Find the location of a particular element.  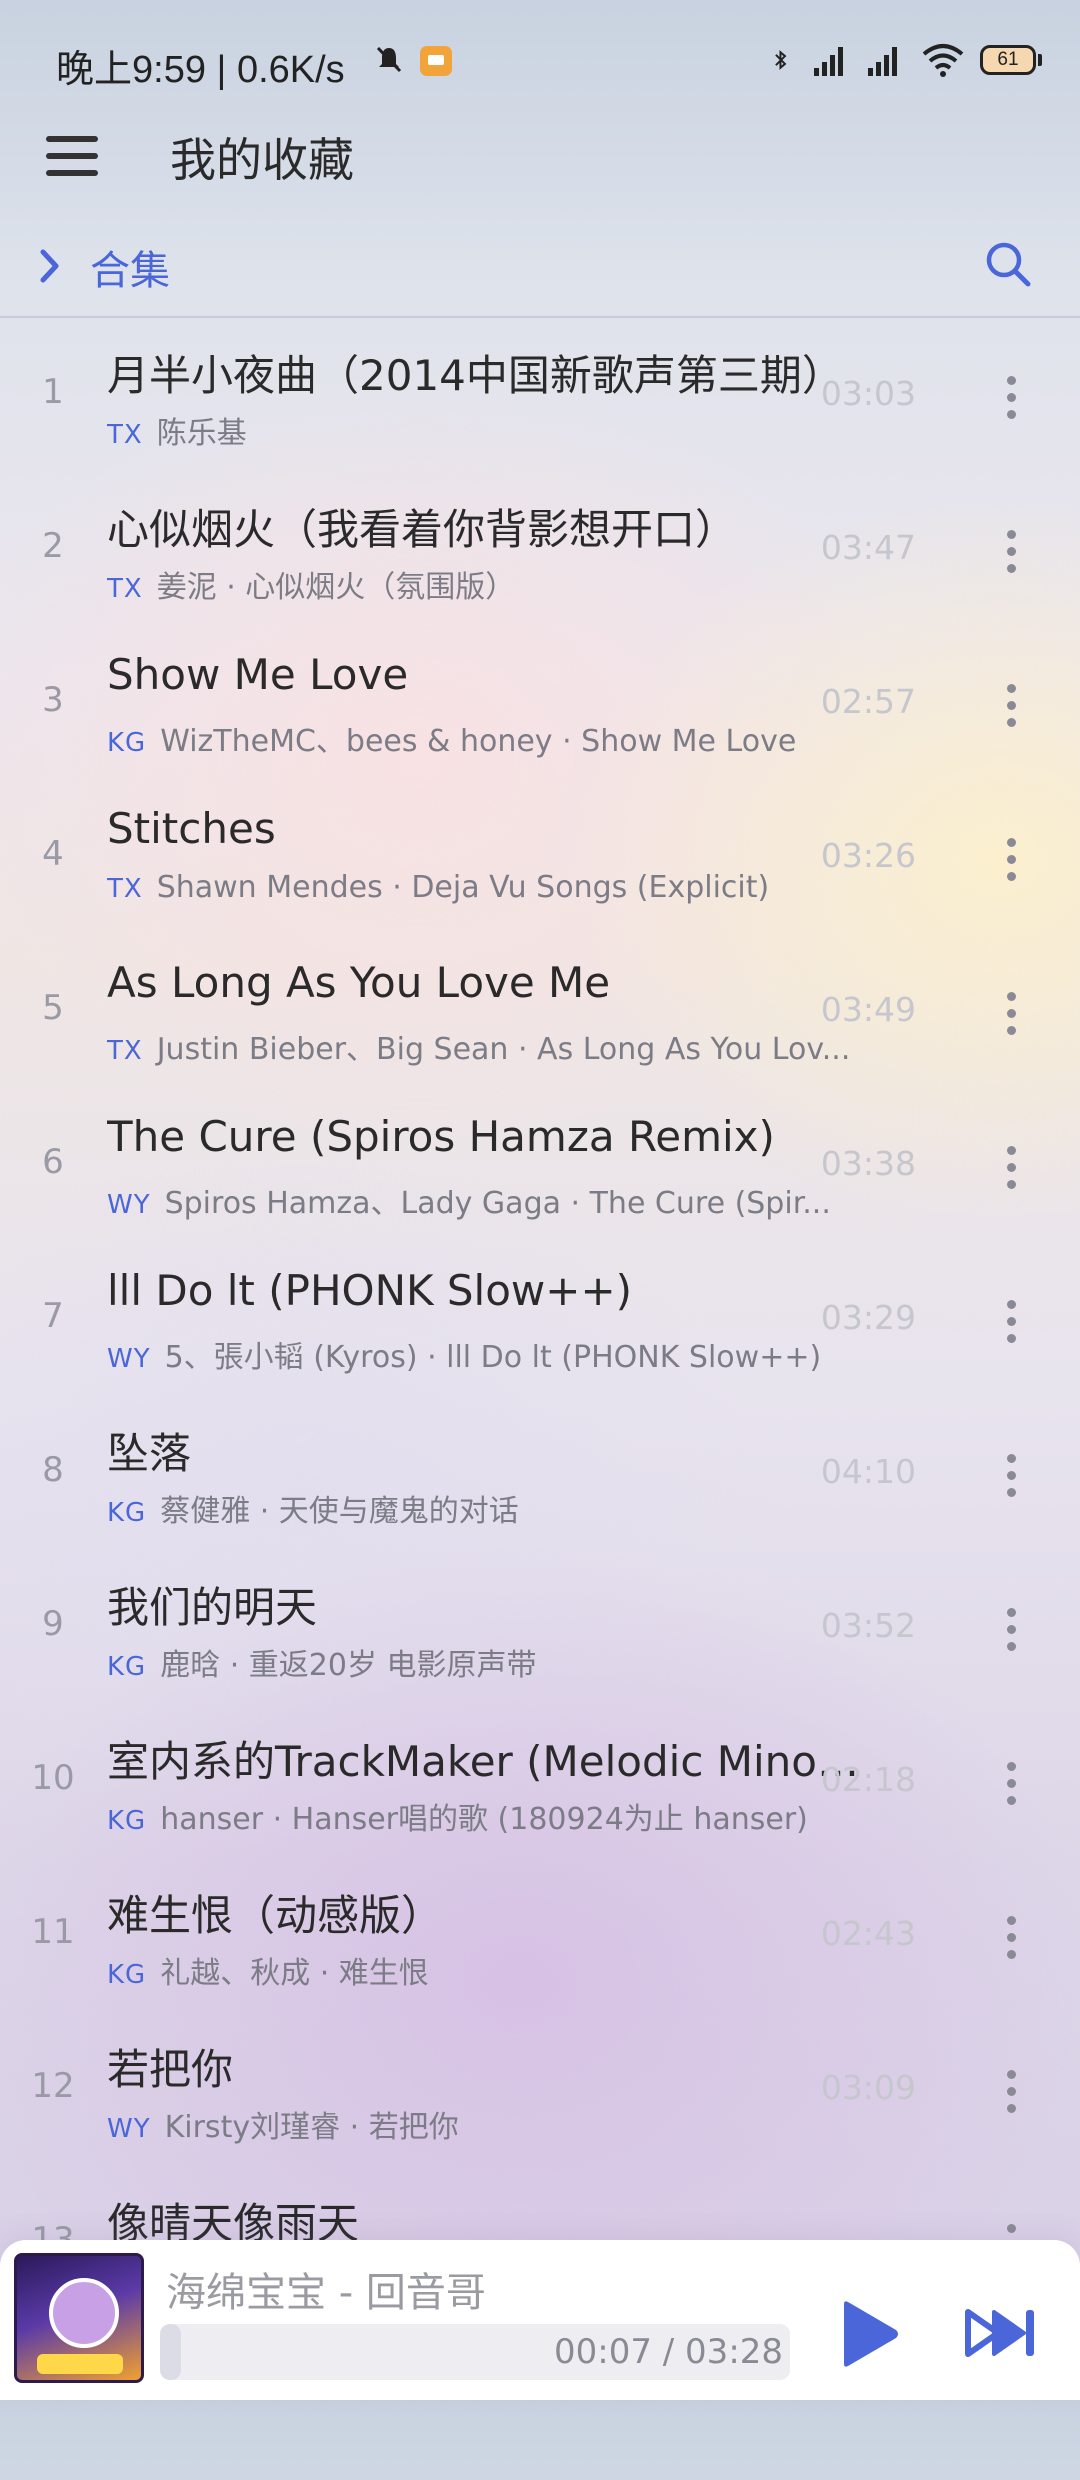

status-bar: 晚上9:59 | 0.6K/s 61 is located at coordinates (540, 59).